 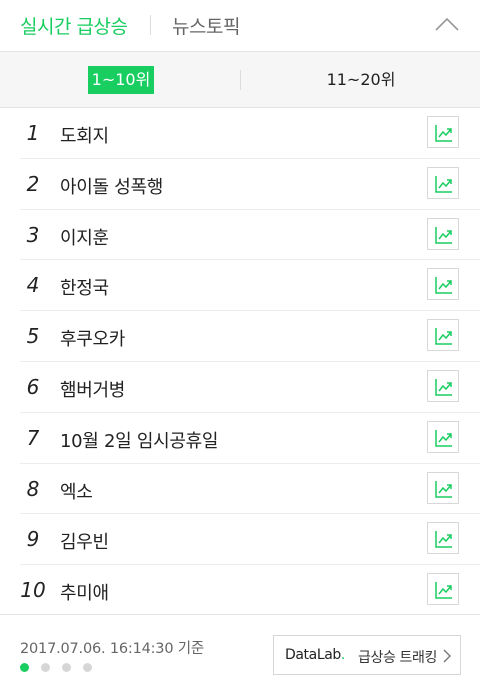 I want to click on rank-keyword: 햄버거병, so click(x=92, y=389).